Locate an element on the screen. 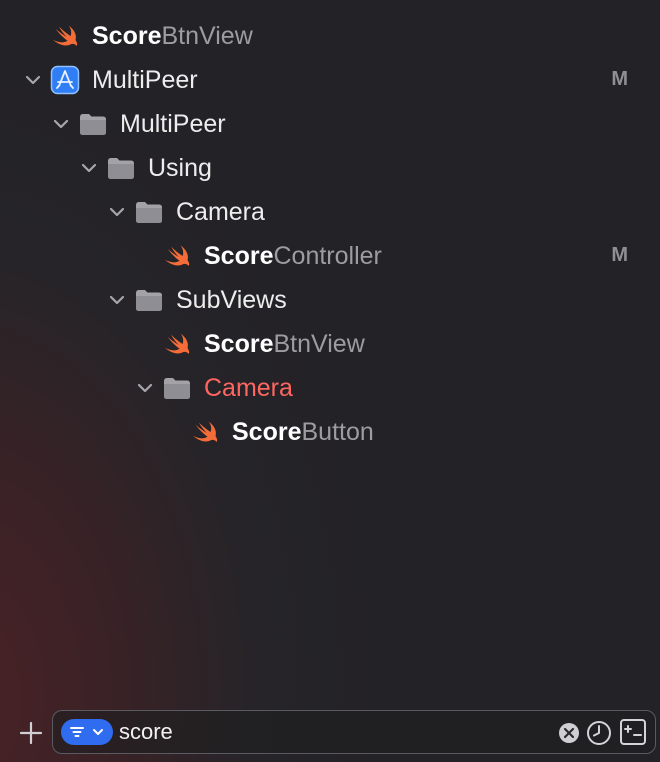  filter-options-button is located at coordinates (87, 732).